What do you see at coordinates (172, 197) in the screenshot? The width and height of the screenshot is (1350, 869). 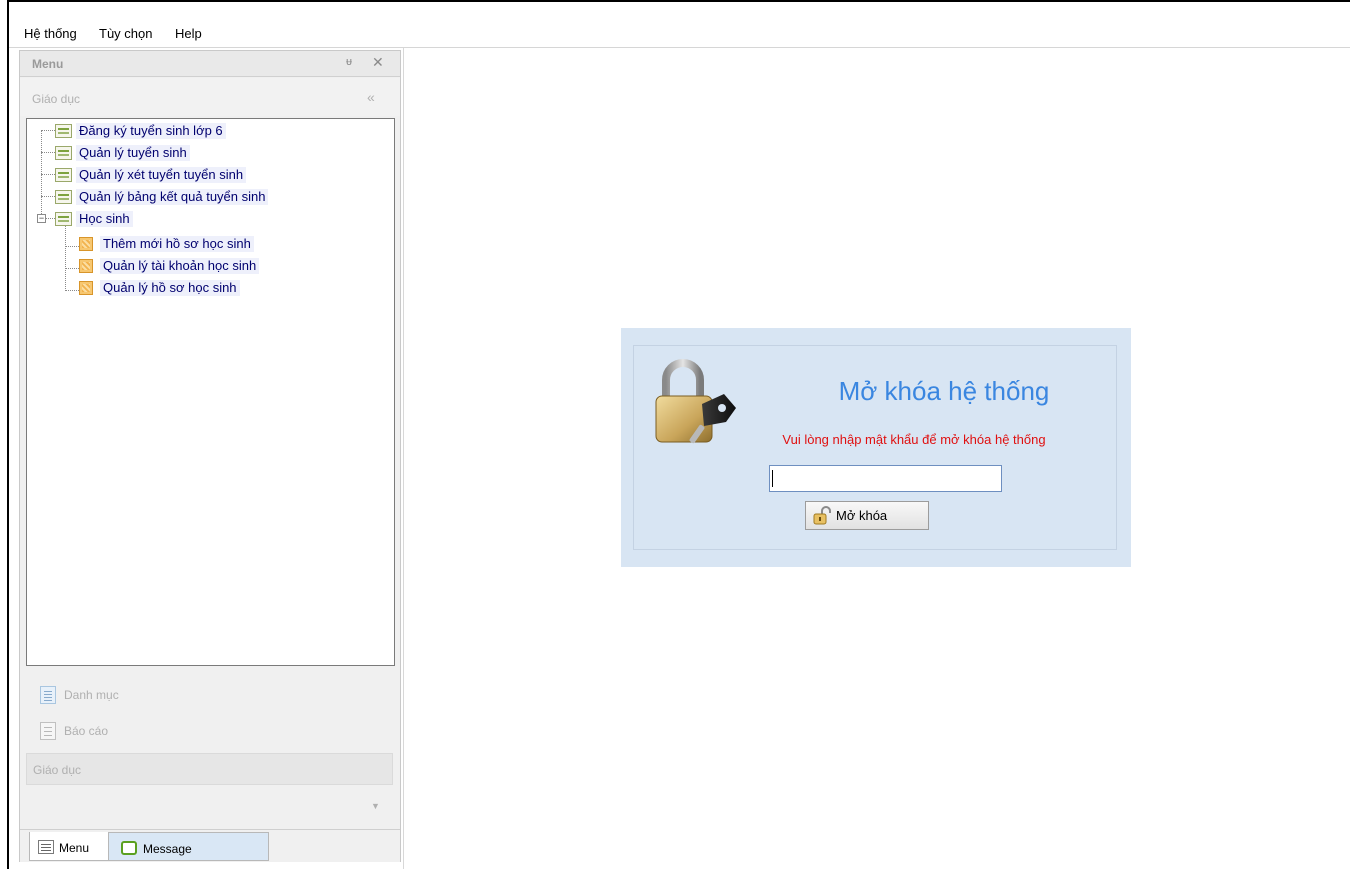 I see `tree-item-label: Quản lý bảng kết quả tuyển sinh` at bounding box center [172, 197].